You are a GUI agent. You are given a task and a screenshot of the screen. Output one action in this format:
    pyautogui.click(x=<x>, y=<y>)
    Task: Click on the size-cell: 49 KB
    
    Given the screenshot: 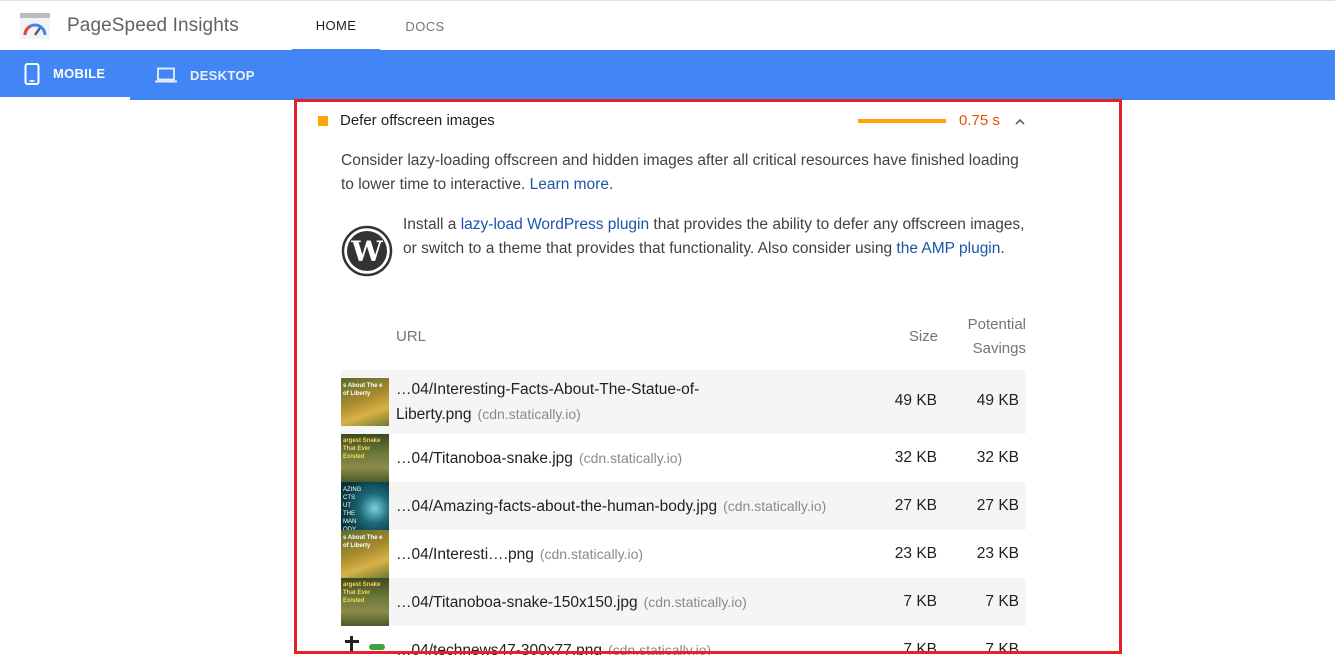 What is the action you would take?
    pyautogui.click(x=915, y=400)
    